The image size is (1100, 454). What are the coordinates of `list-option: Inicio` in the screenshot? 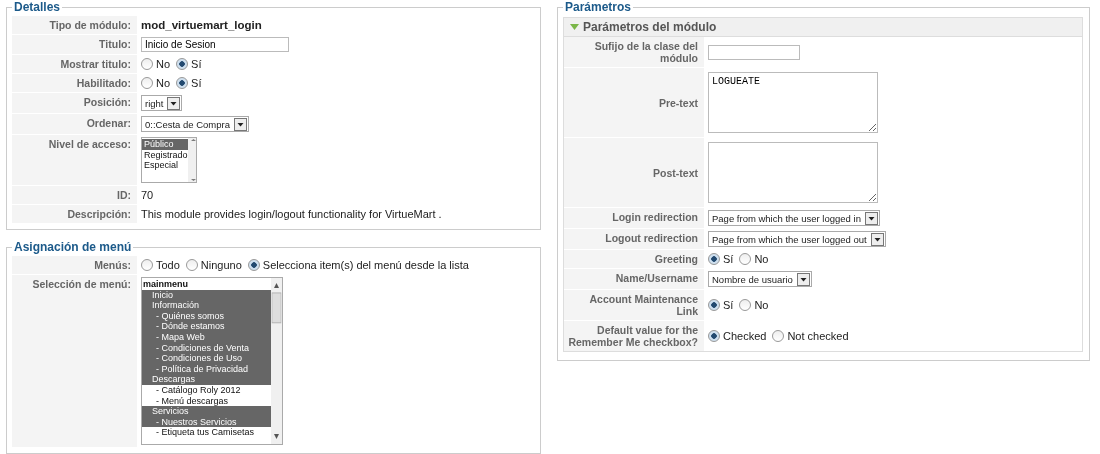 It's located at (206, 295).